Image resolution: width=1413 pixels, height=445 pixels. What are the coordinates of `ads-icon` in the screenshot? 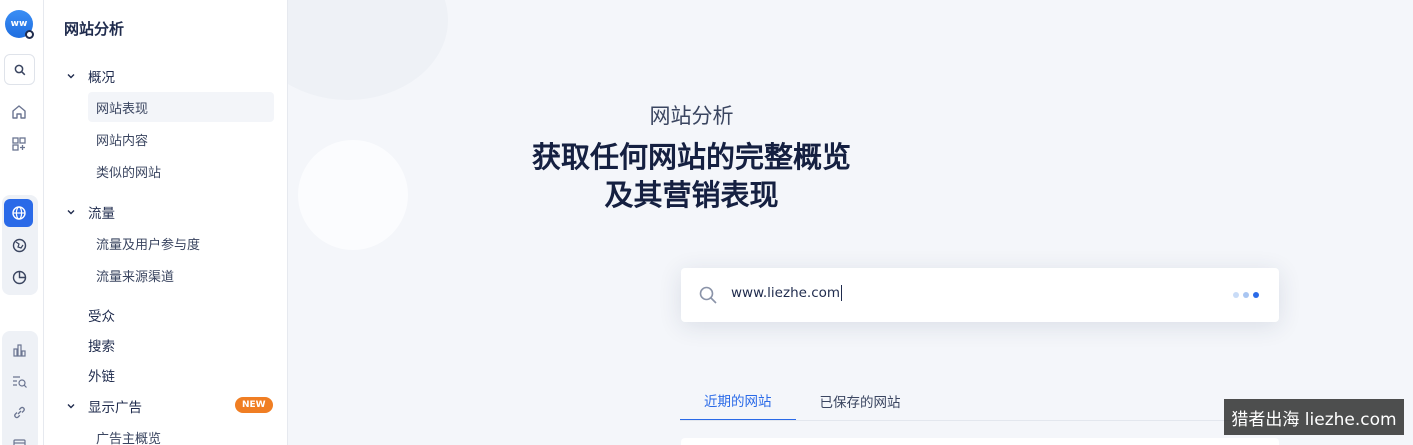 It's located at (19, 441).